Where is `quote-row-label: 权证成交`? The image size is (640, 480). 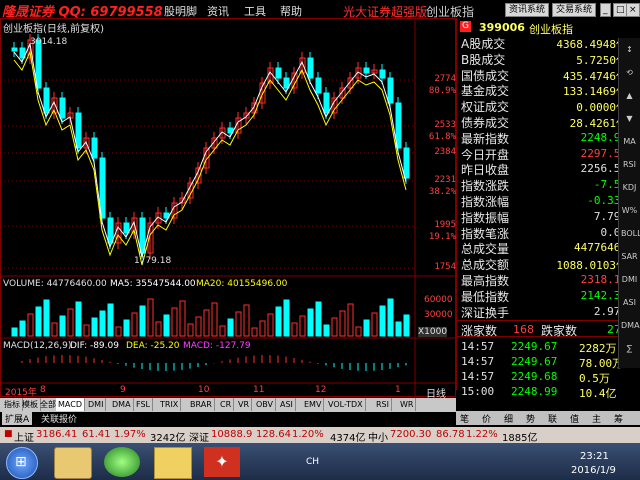 quote-row-label: 权证成交 is located at coordinates (485, 107).